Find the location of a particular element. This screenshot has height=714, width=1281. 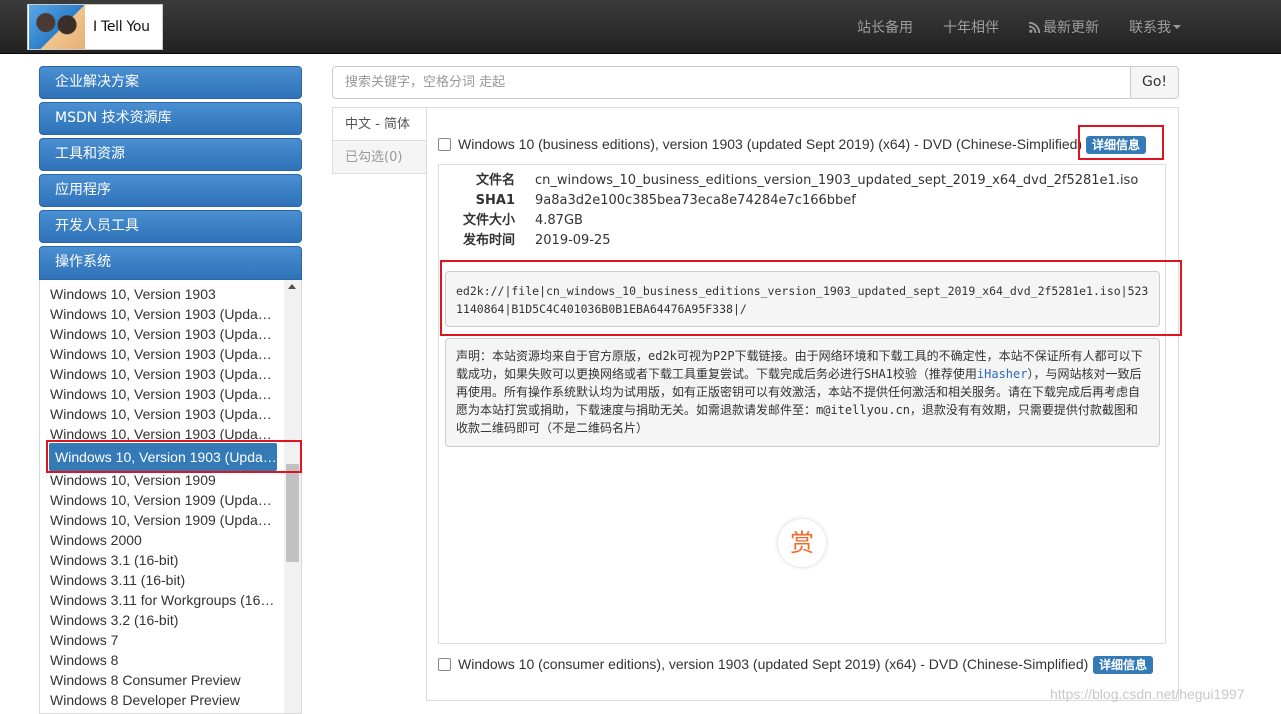

highlight-box-details is located at coordinates (1121, 142).